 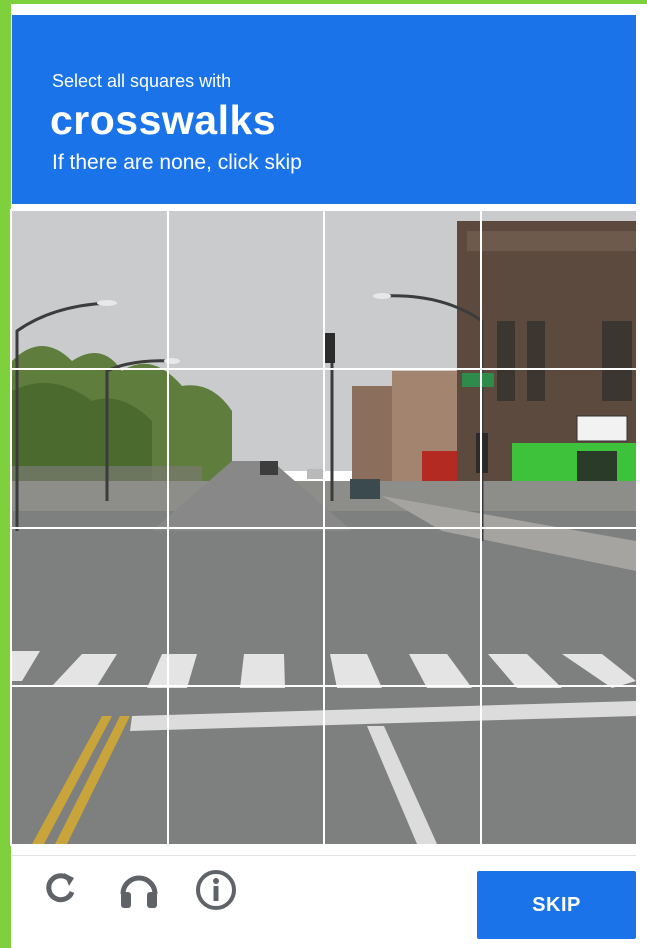 I want to click on image-tile-r2-c3, so click(x=402, y=448).